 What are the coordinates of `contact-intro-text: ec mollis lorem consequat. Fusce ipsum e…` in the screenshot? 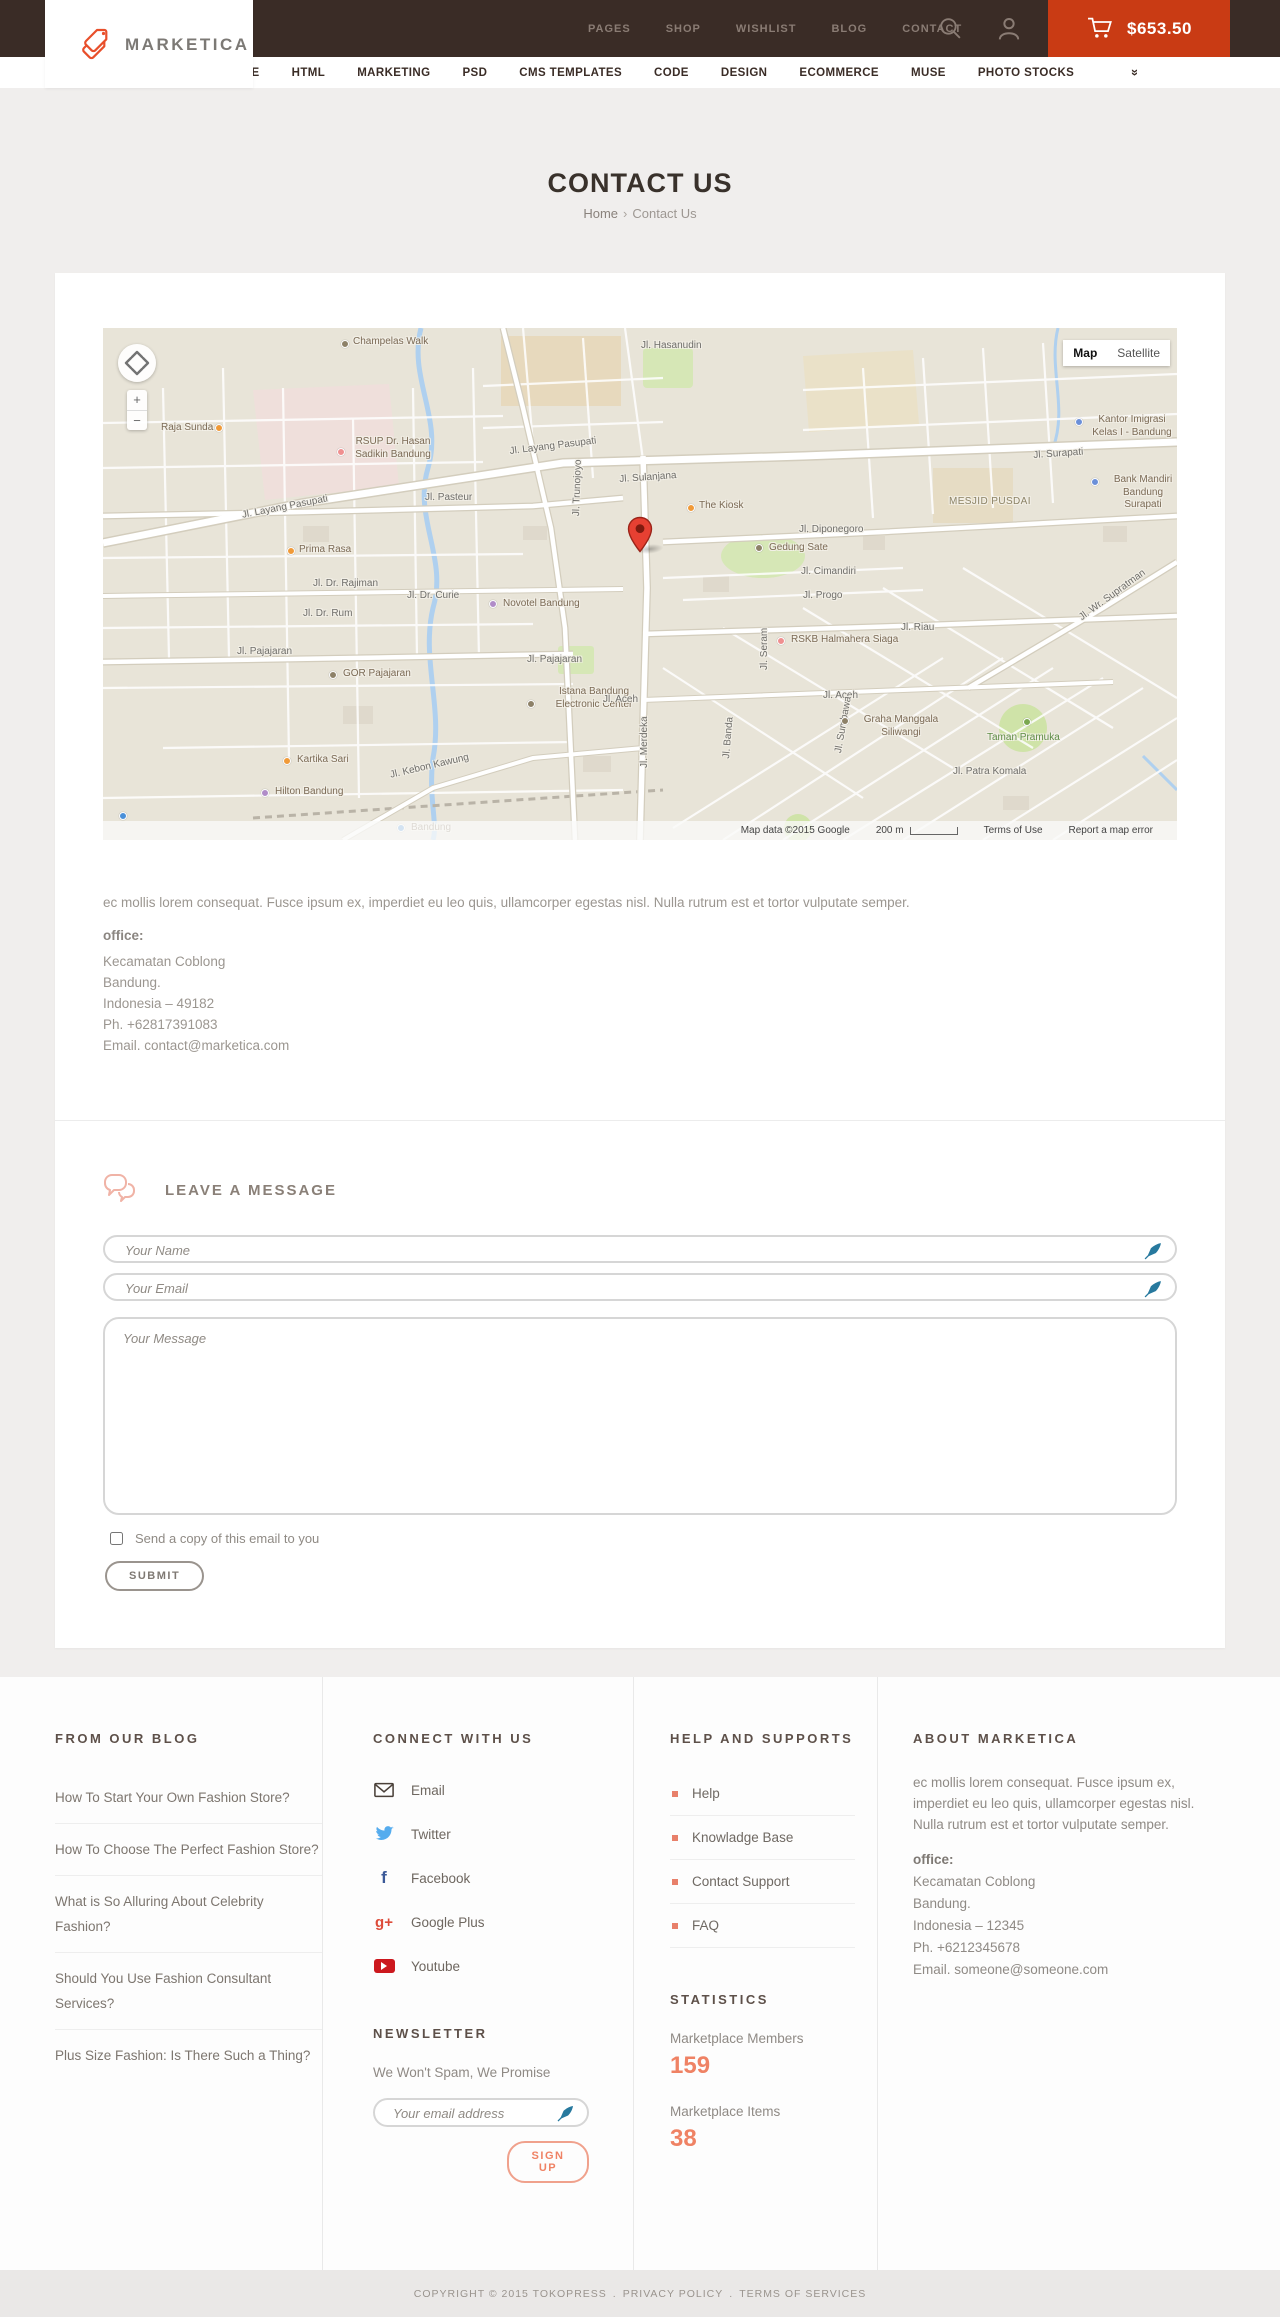 It's located at (506, 902).